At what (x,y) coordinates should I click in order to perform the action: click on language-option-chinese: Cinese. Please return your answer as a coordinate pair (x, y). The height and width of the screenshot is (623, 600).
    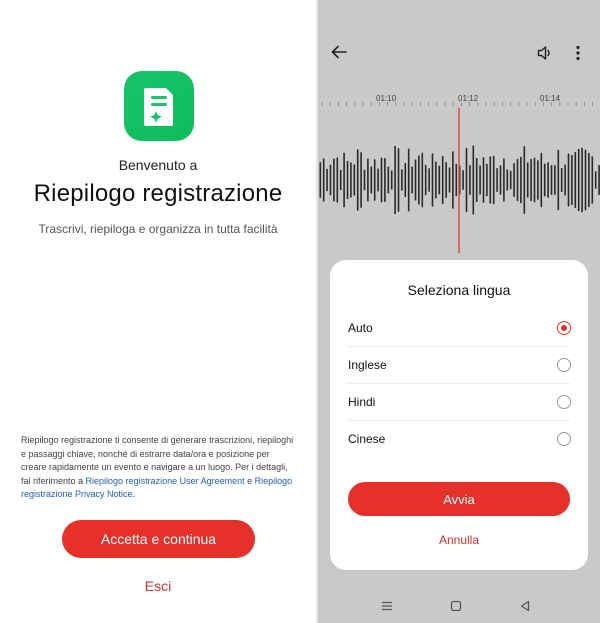
    Looking at the image, I should click on (459, 439).